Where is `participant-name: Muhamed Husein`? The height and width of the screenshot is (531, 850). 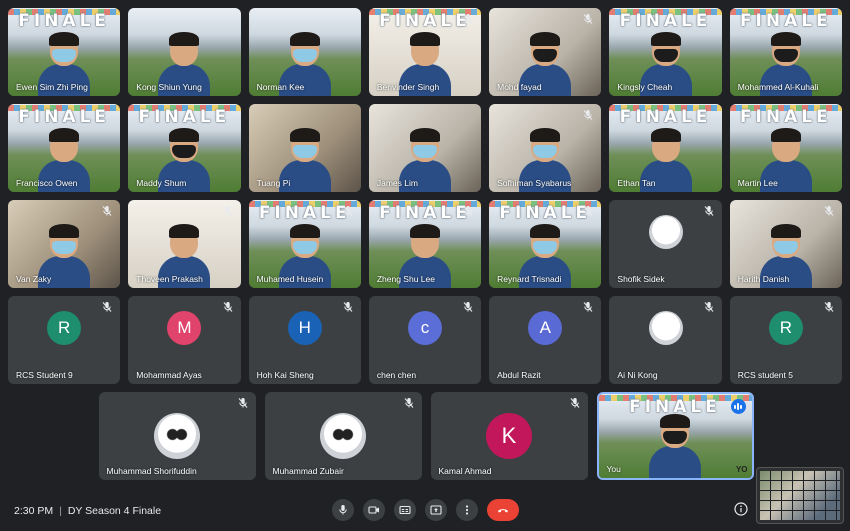
participant-name: Muhamed Husein is located at coordinates (290, 279).